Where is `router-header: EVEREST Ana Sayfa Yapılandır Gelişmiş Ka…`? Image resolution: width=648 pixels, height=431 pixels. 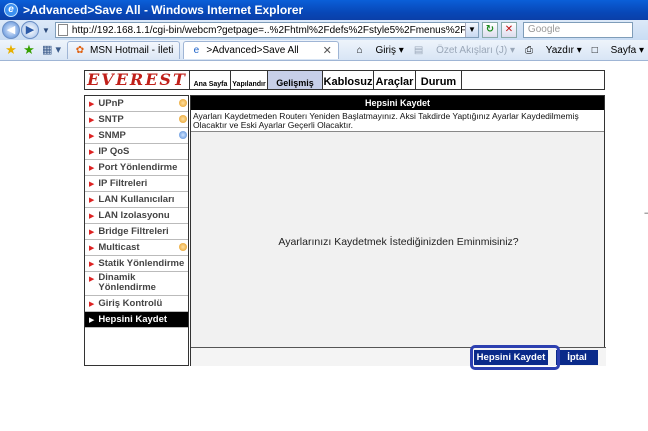 router-header: EVEREST Ana Sayfa Yapılandır Gelişmiş Ka… is located at coordinates (344, 80).